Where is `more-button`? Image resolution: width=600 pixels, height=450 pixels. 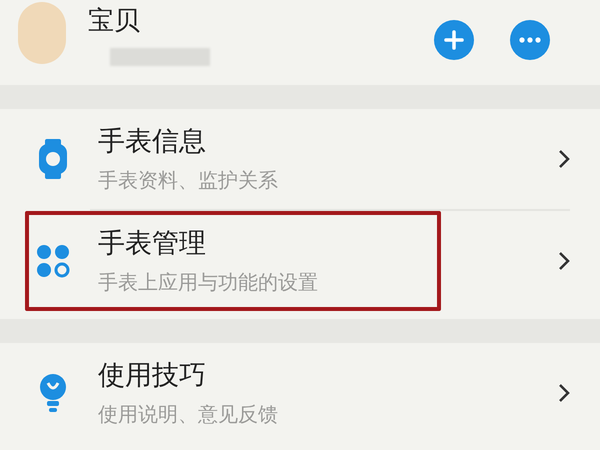 more-button is located at coordinates (530, 40).